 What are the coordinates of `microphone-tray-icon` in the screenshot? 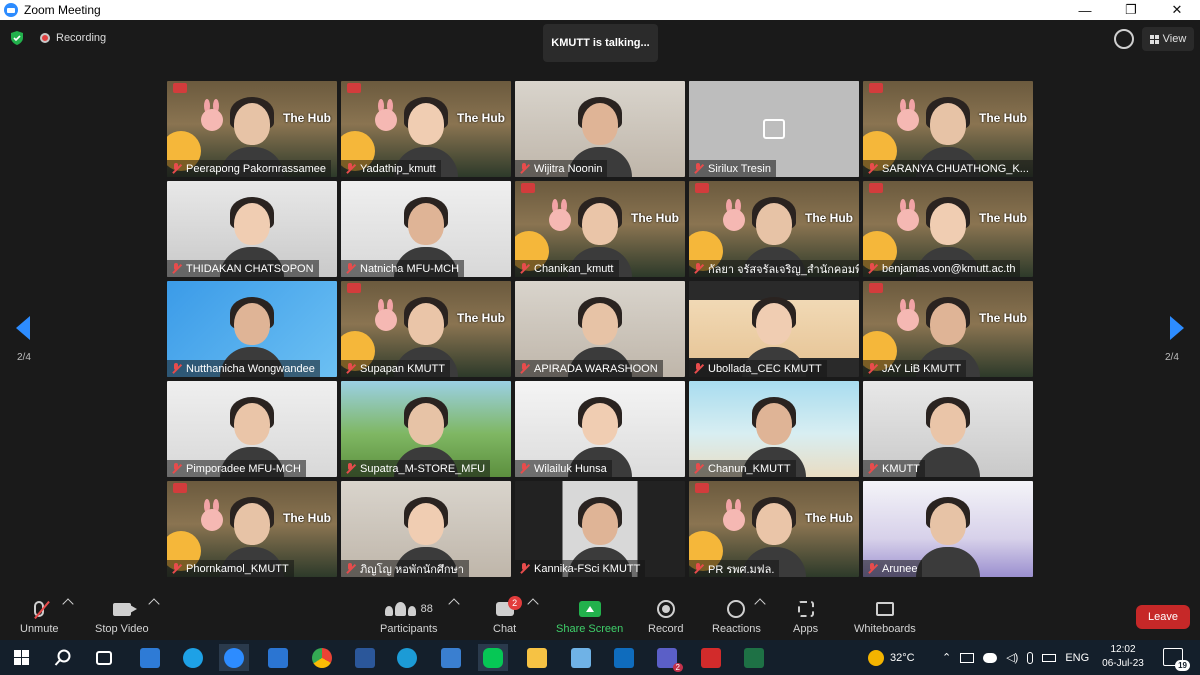 It's located at (1030, 657).